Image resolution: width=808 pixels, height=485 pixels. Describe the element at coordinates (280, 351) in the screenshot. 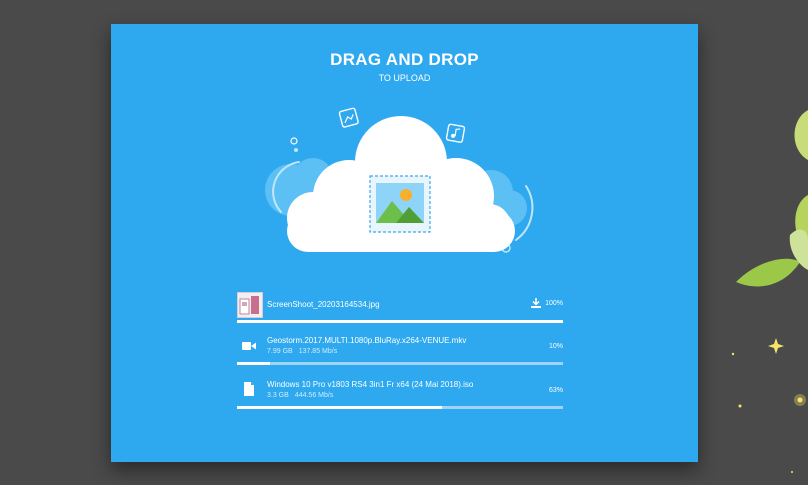

I see `file-size: 7.99 GB` at that location.